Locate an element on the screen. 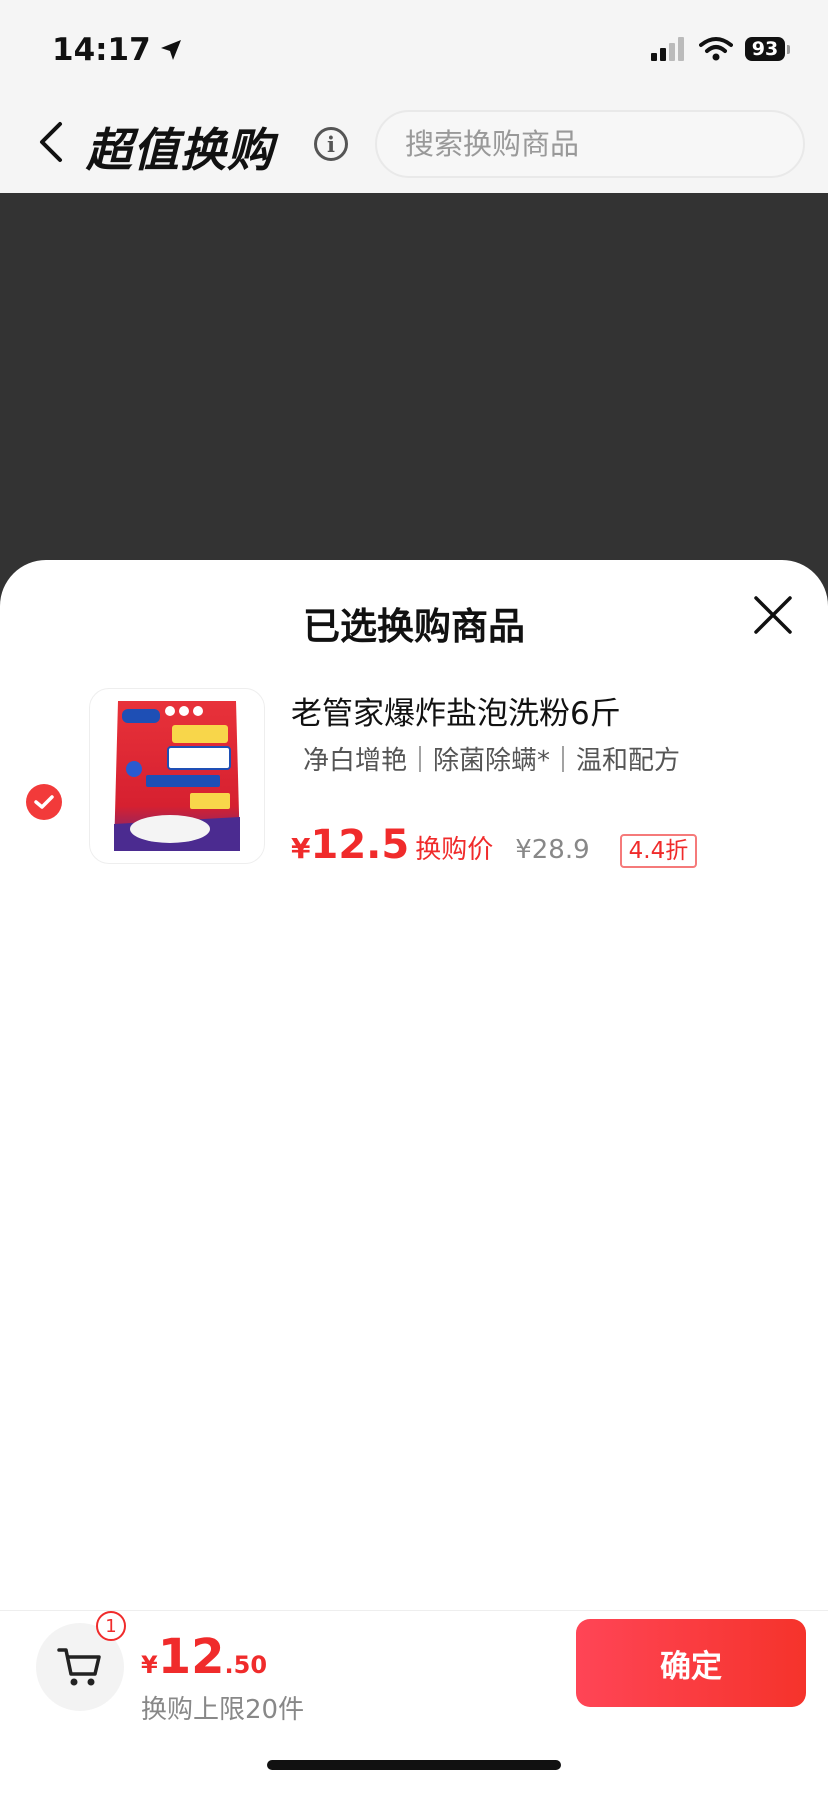  status-time: 14:17 is located at coordinates (117, 50).